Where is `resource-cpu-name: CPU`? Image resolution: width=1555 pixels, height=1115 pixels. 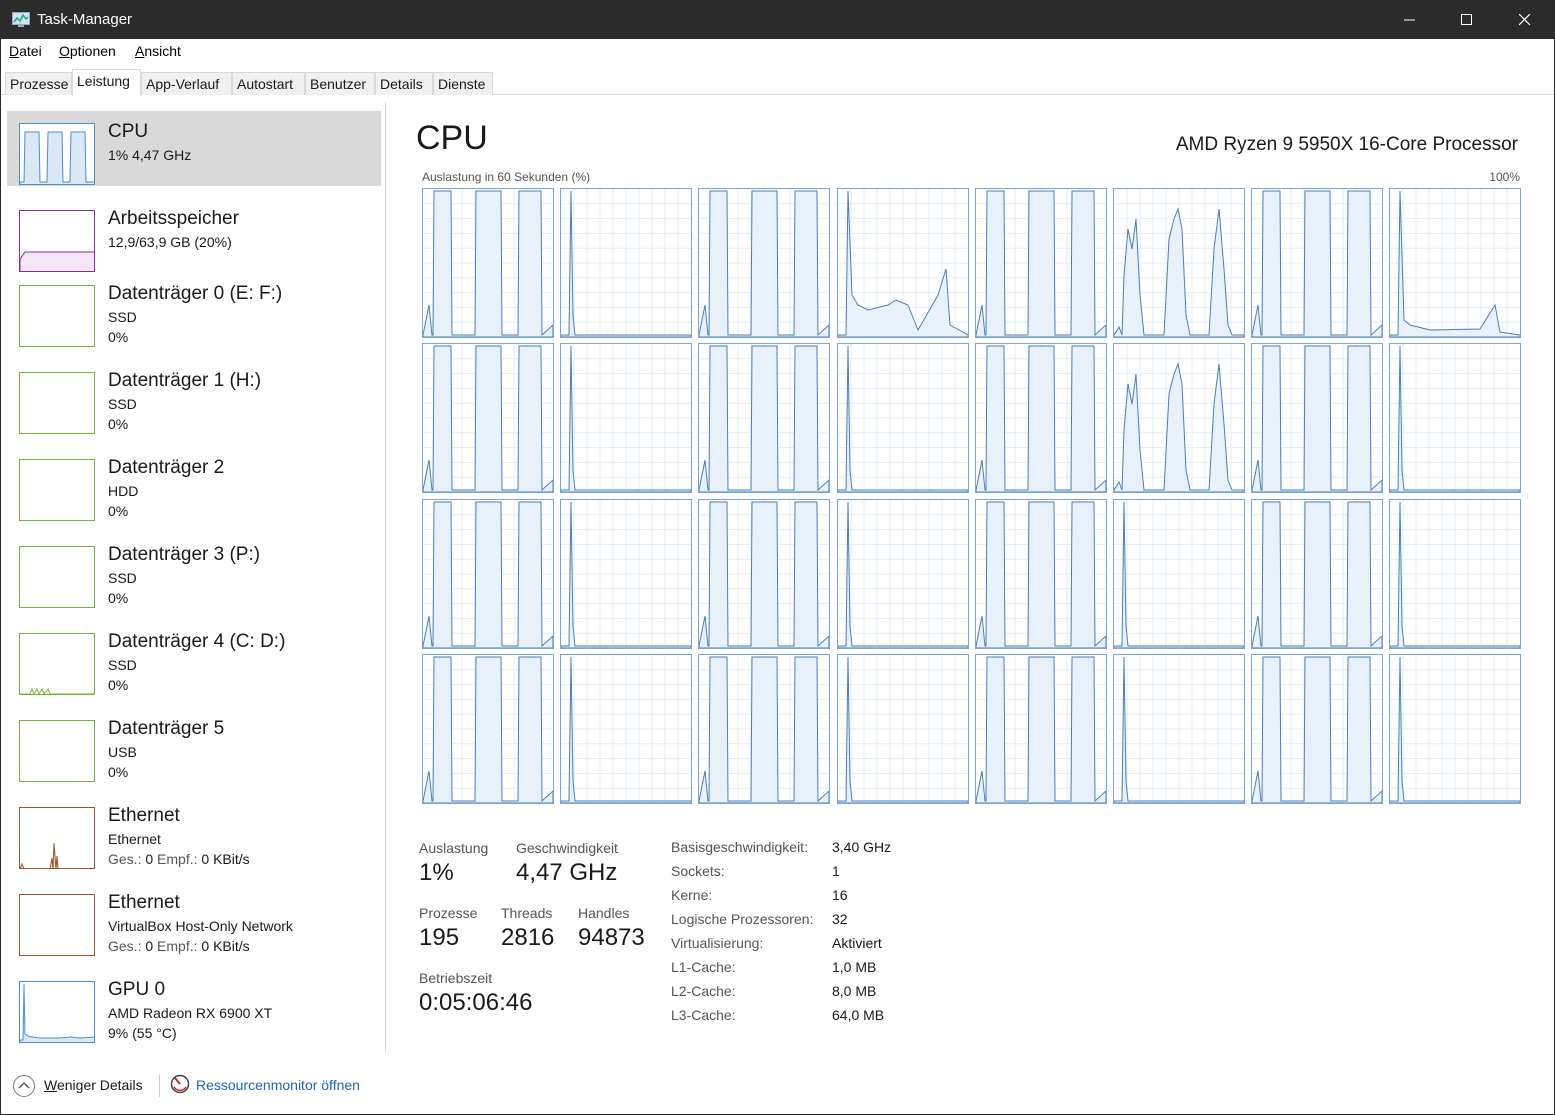
resource-cpu-name: CPU is located at coordinates (128, 131).